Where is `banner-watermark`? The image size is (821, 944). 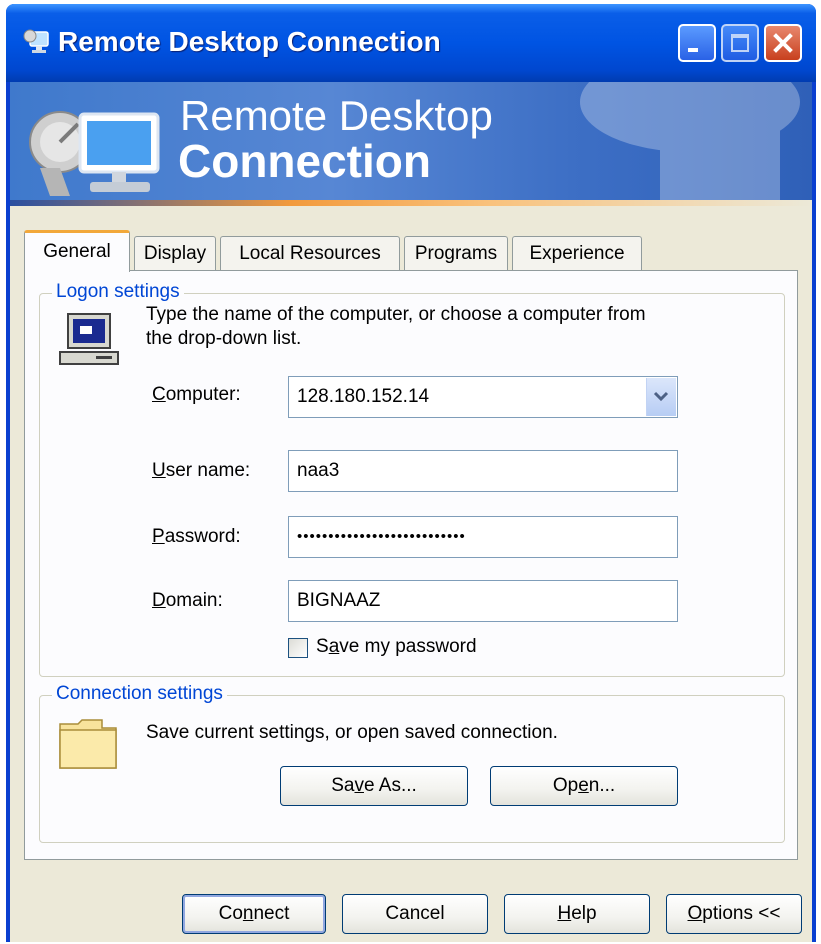
banner-watermark is located at coordinates (690, 141).